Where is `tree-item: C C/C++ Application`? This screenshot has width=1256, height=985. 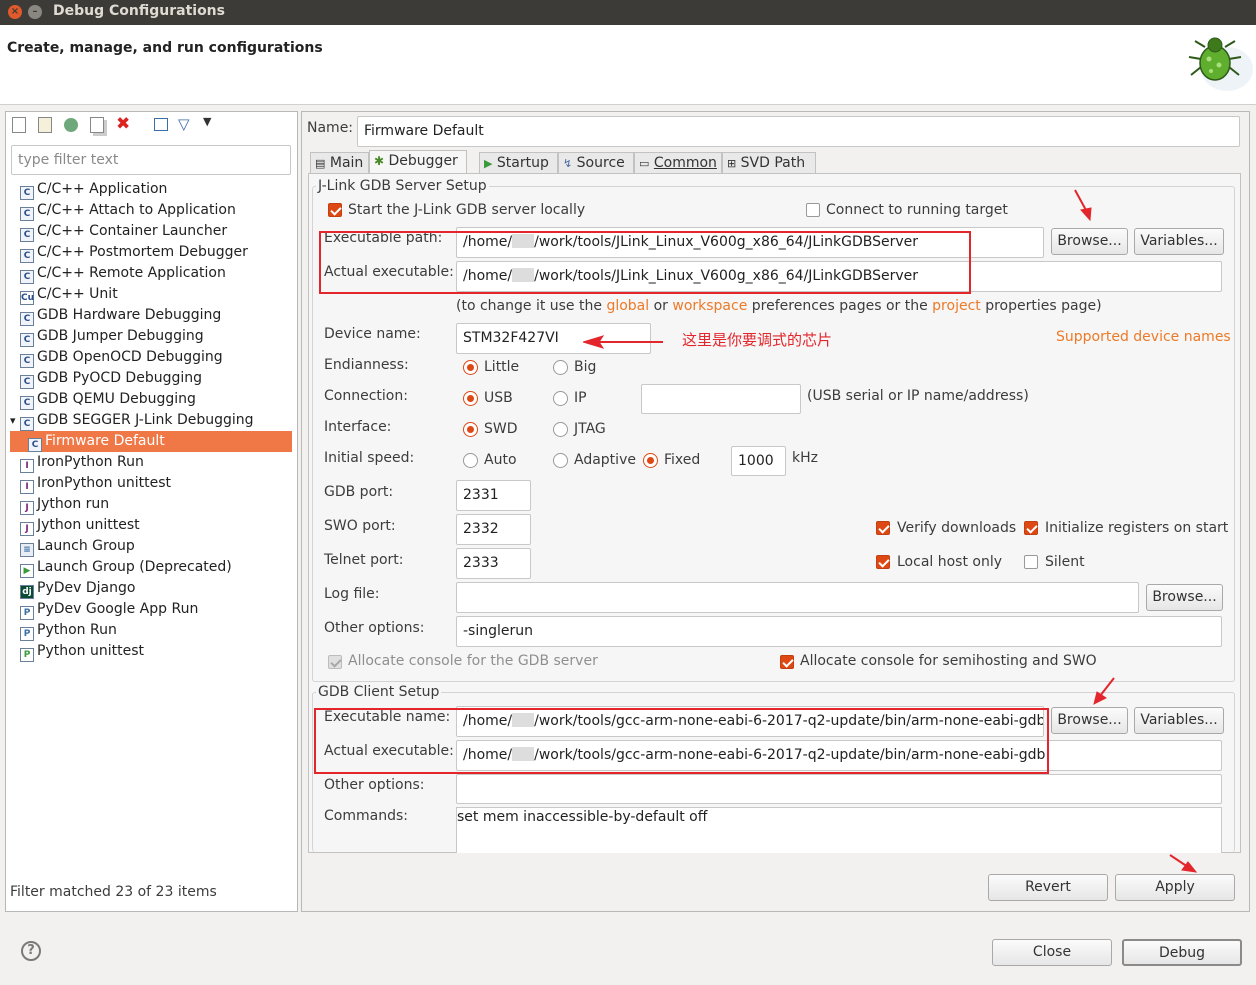
tree-item: C C/C++ Application is located at coordinates (93, 189).